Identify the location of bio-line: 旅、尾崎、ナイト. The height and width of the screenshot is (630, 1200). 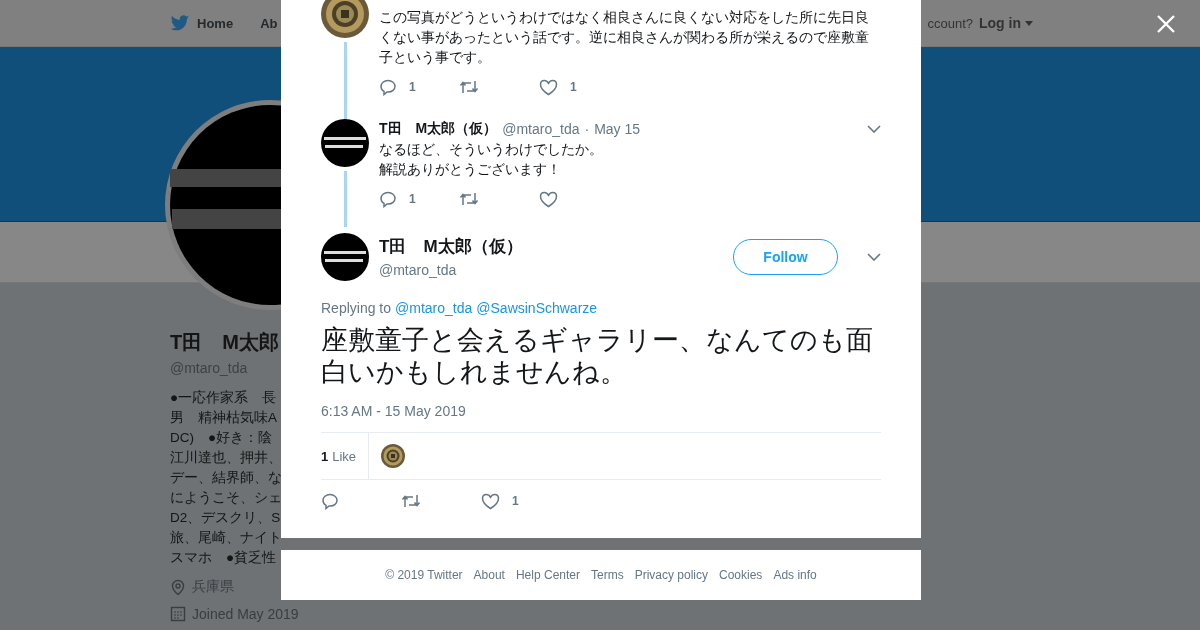
(225, 538).